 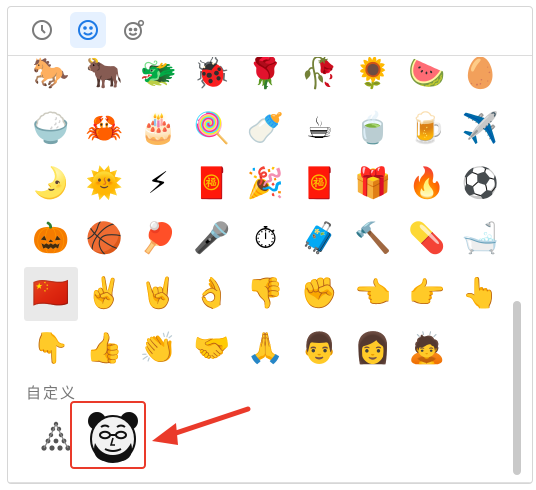 I want to click on bottom-divider, so click(x=270, y=482).